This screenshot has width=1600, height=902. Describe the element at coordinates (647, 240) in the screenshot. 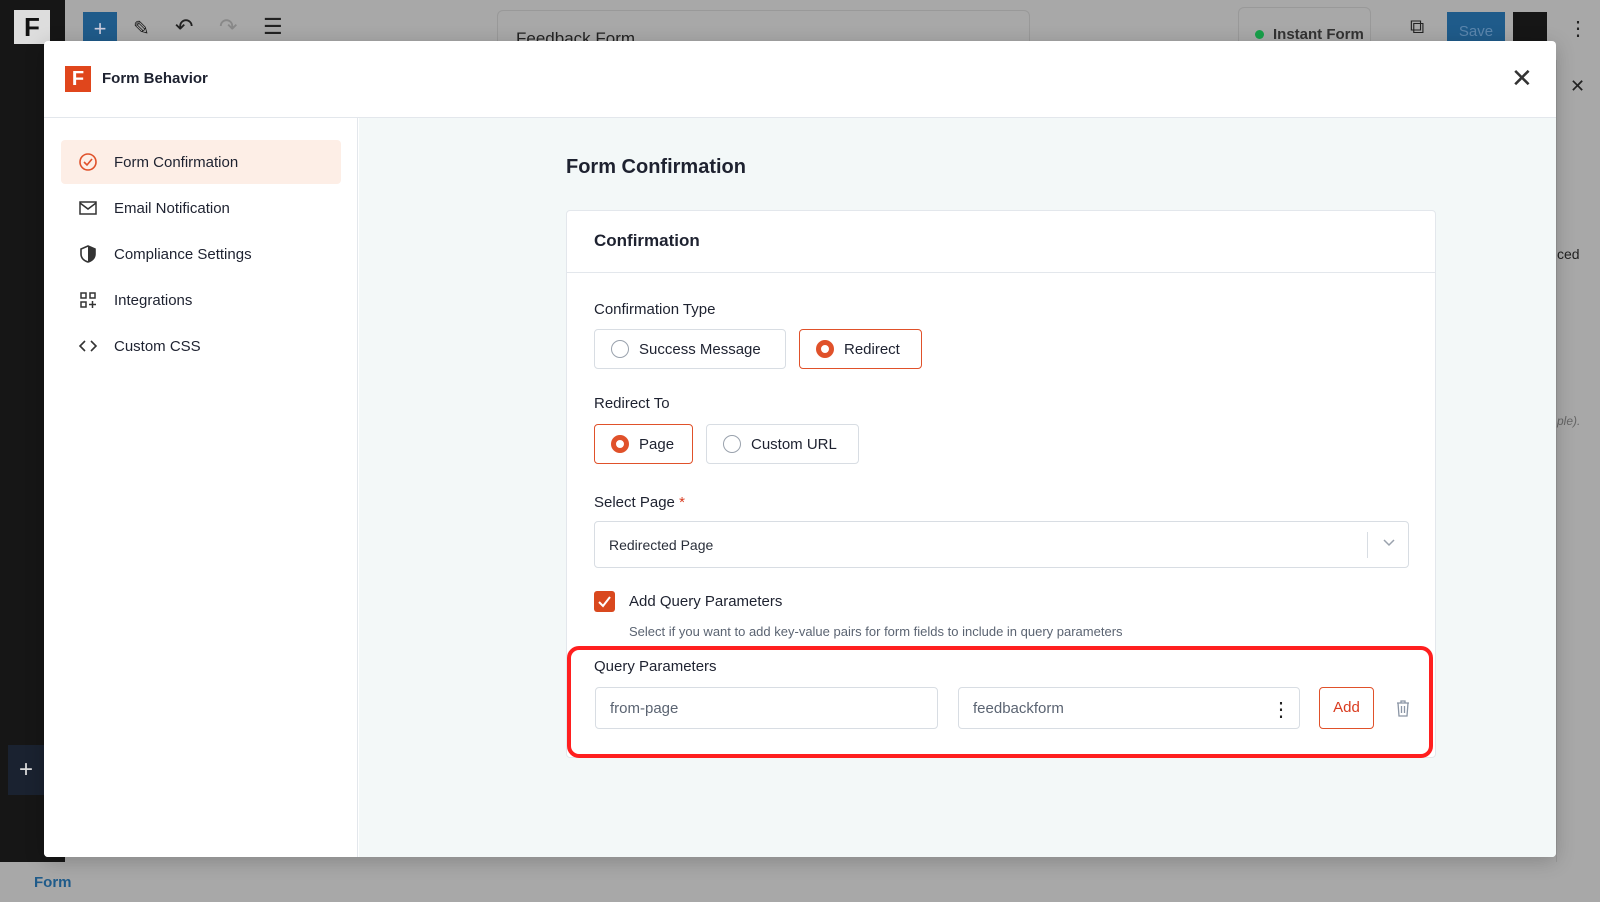

I see `card-title: Confirmation` at that location.